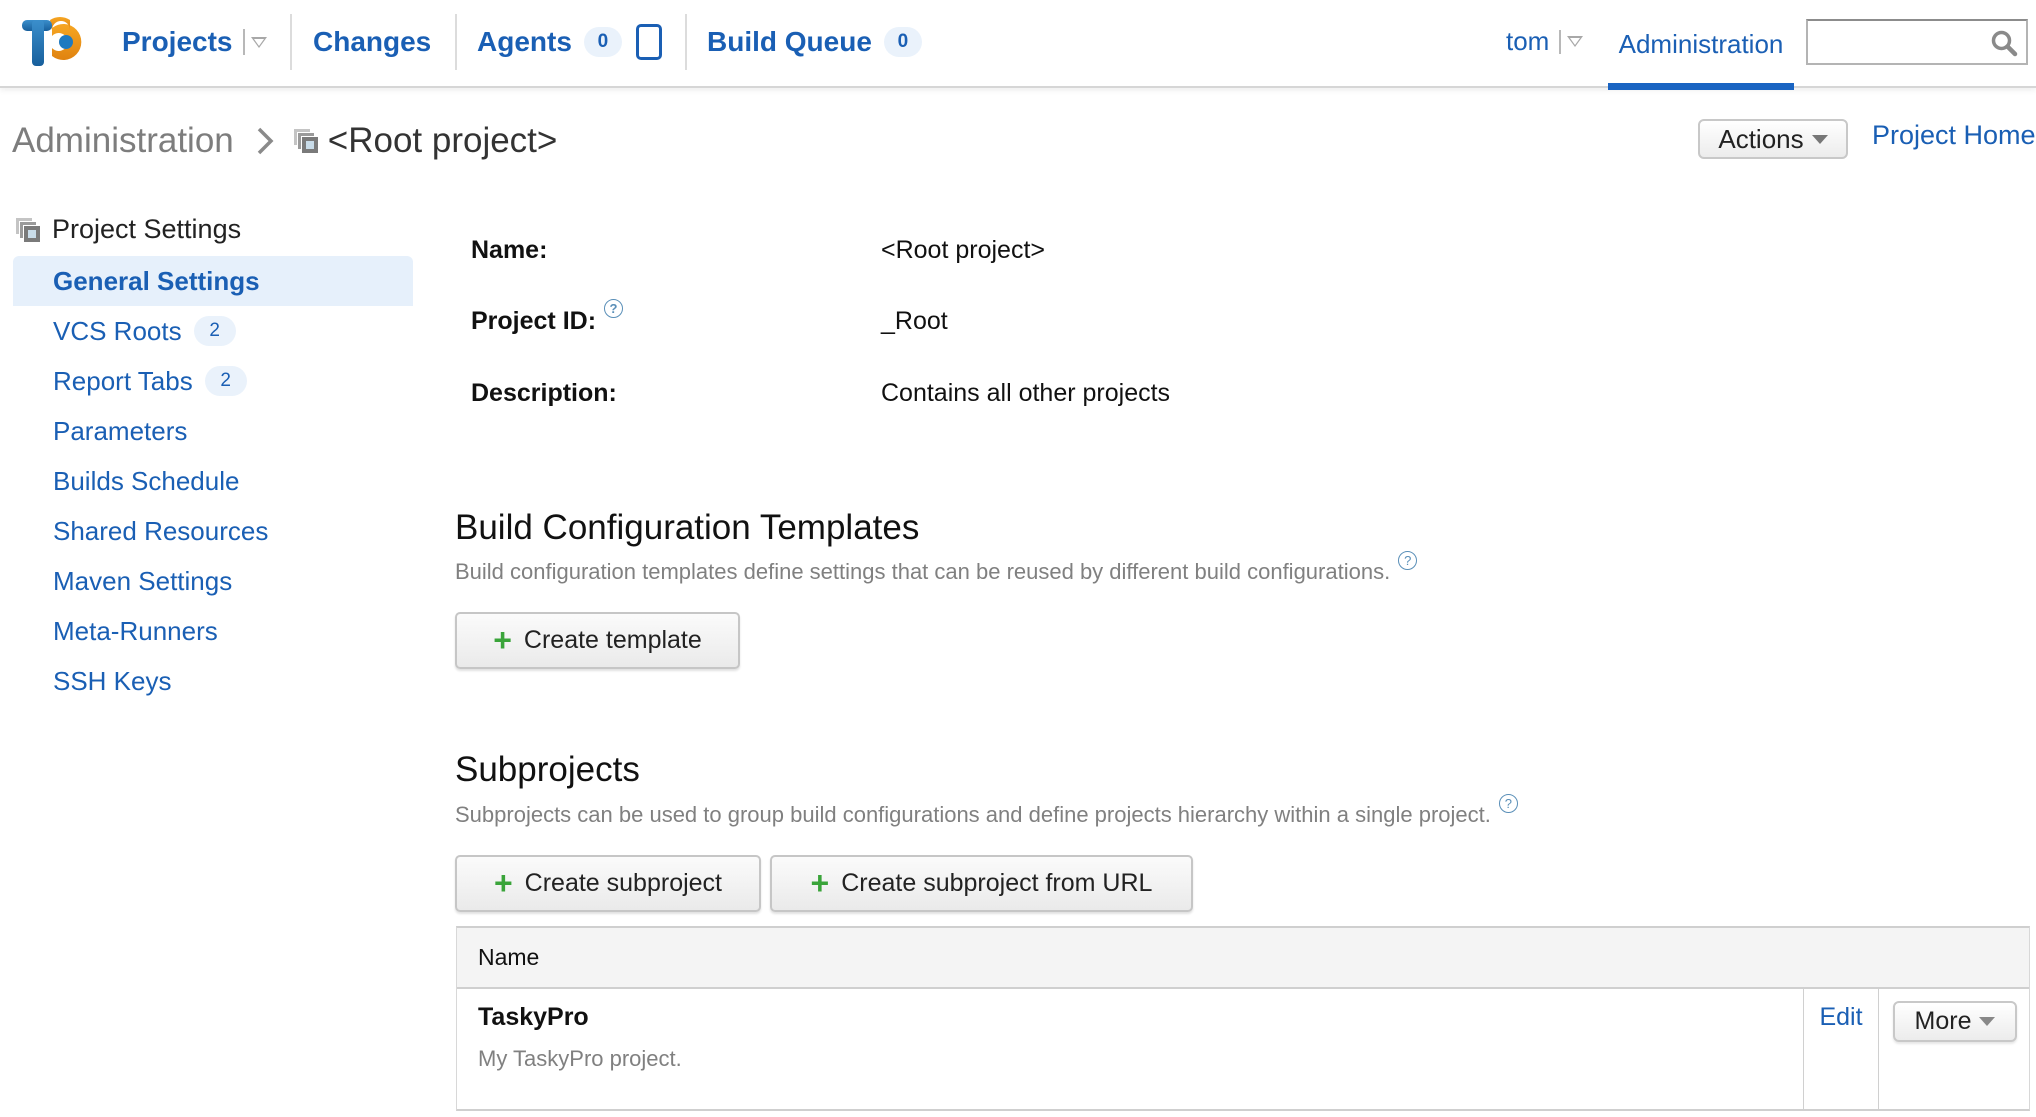 Image resolution: width=2036 pixels, height=1117 pixels. What do you see at coordinates (509, 249) in the screenshot?
I see `property-label: Name:` at bounding box center [509, 249].